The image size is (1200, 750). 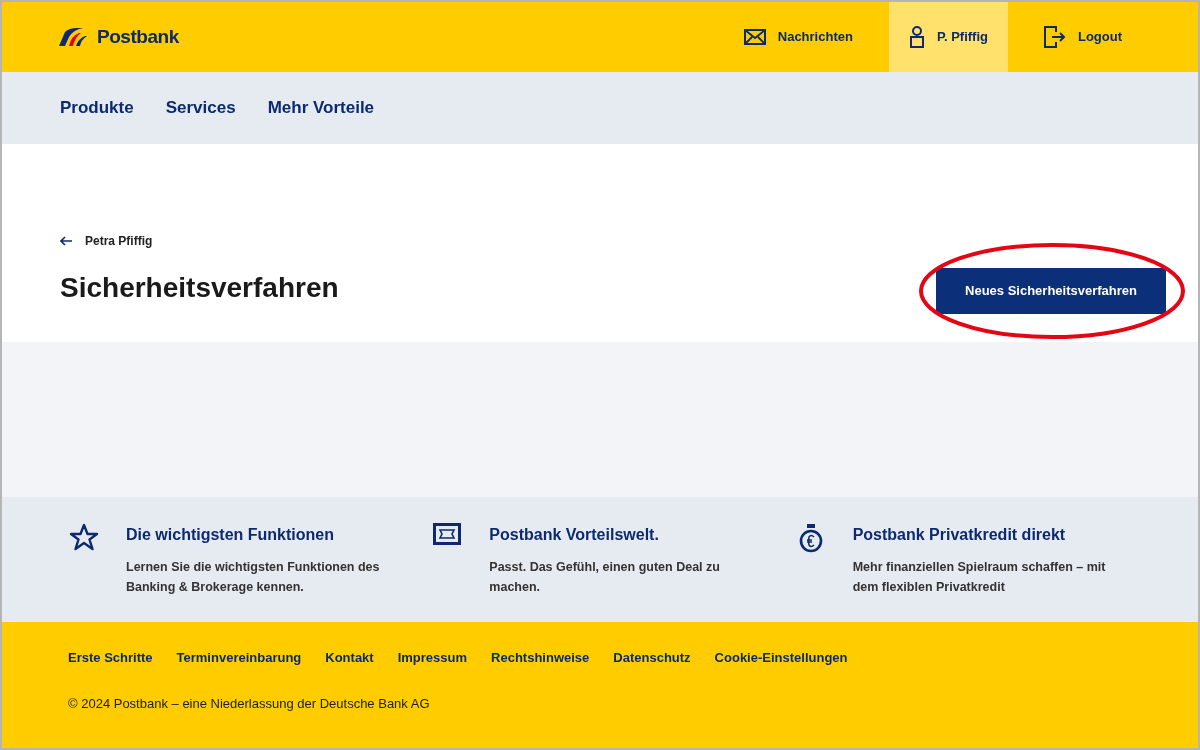 What do you see at coordinates (138, 36) in the screenshot?
I see `logo-text: Postbank` at bounding box center [138, 36].